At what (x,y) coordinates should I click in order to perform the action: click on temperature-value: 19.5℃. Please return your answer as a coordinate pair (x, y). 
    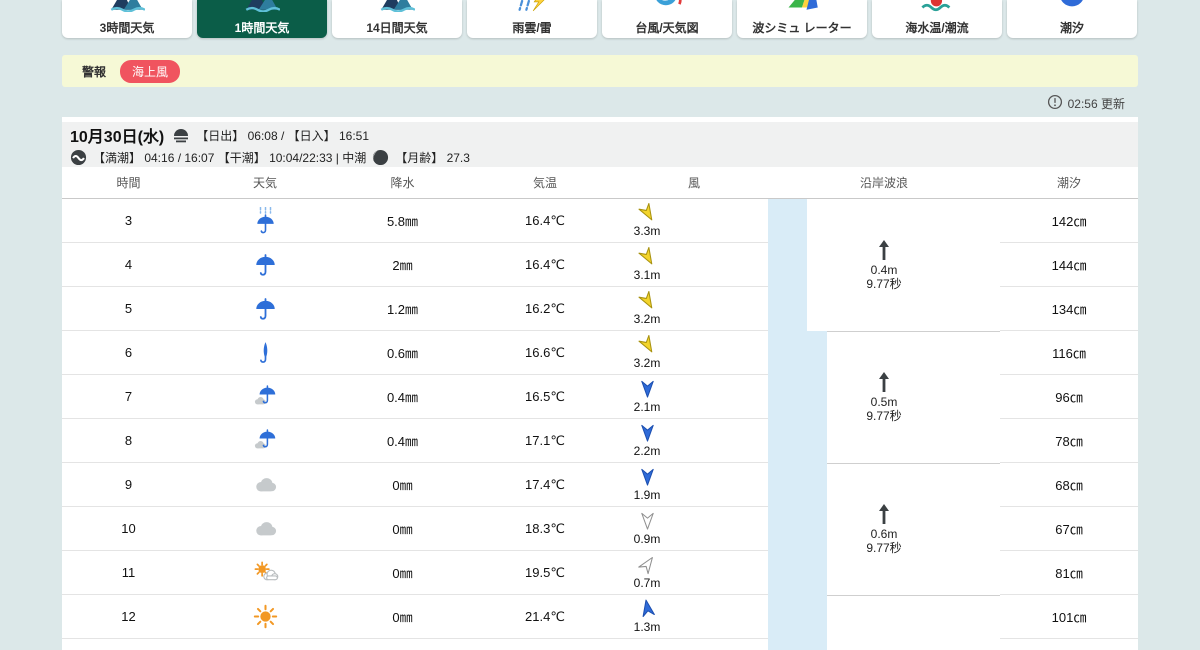
    Looking at the image, I should click on (545, 573).